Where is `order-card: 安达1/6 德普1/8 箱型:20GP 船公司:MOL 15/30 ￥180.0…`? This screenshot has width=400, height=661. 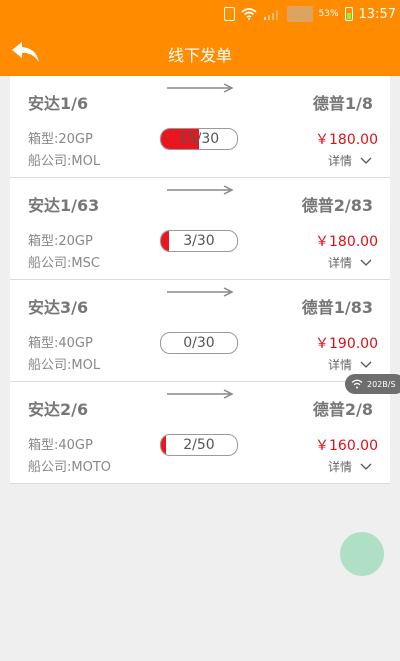
order-card: 安达1/6 德普1/8 箱型:20GP 船公司:MOL 15/30 ￥180.0… is located at coordinates (200, 127).